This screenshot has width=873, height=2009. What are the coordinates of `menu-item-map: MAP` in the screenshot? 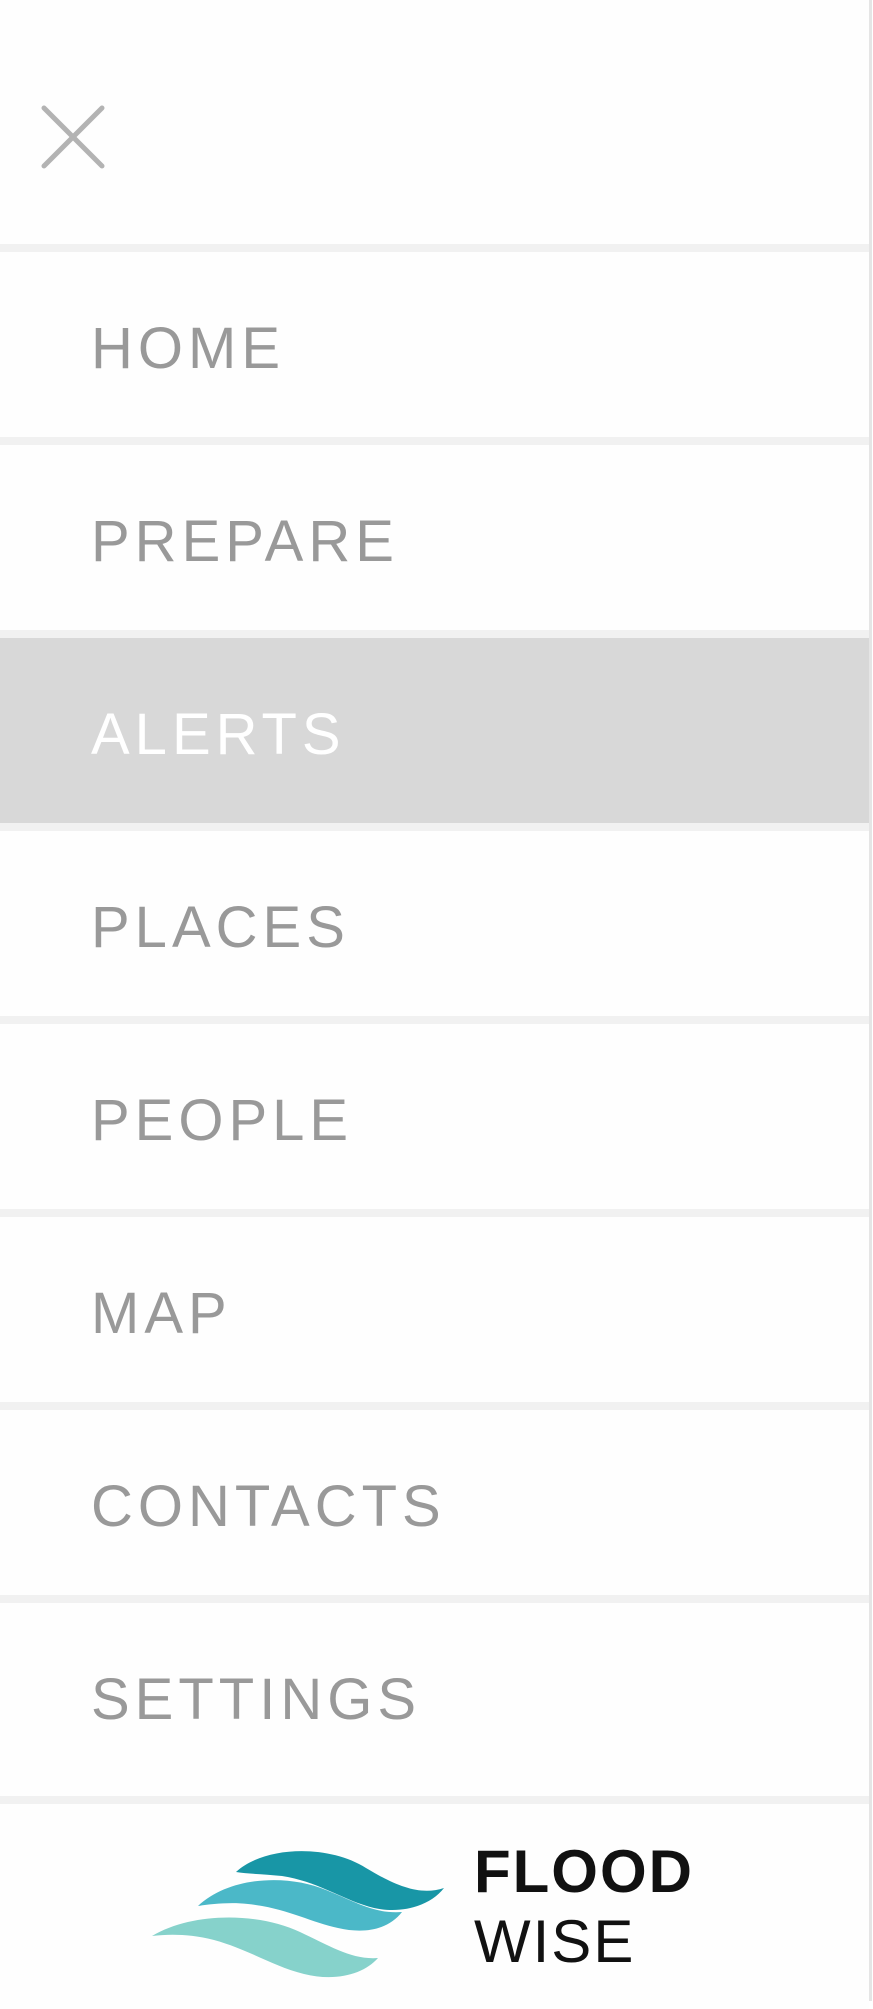 It's located at (434, 1305).